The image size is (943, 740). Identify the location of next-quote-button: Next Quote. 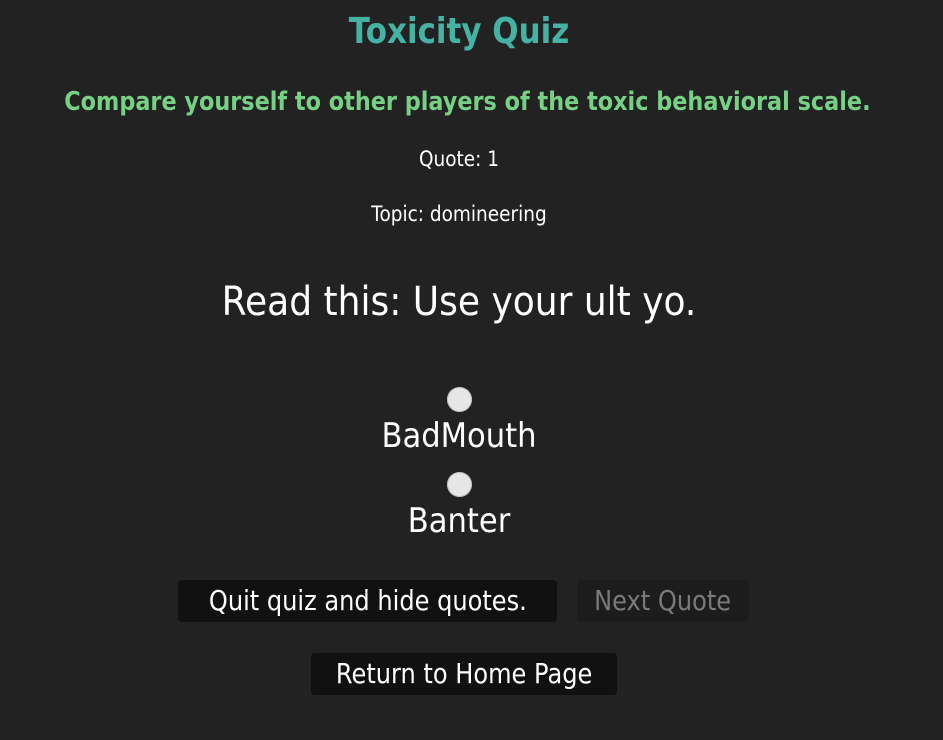
(663, 601).